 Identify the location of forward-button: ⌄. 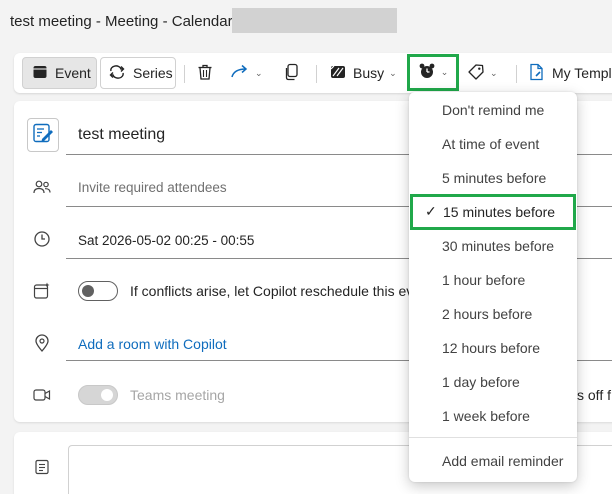
(250, 73).